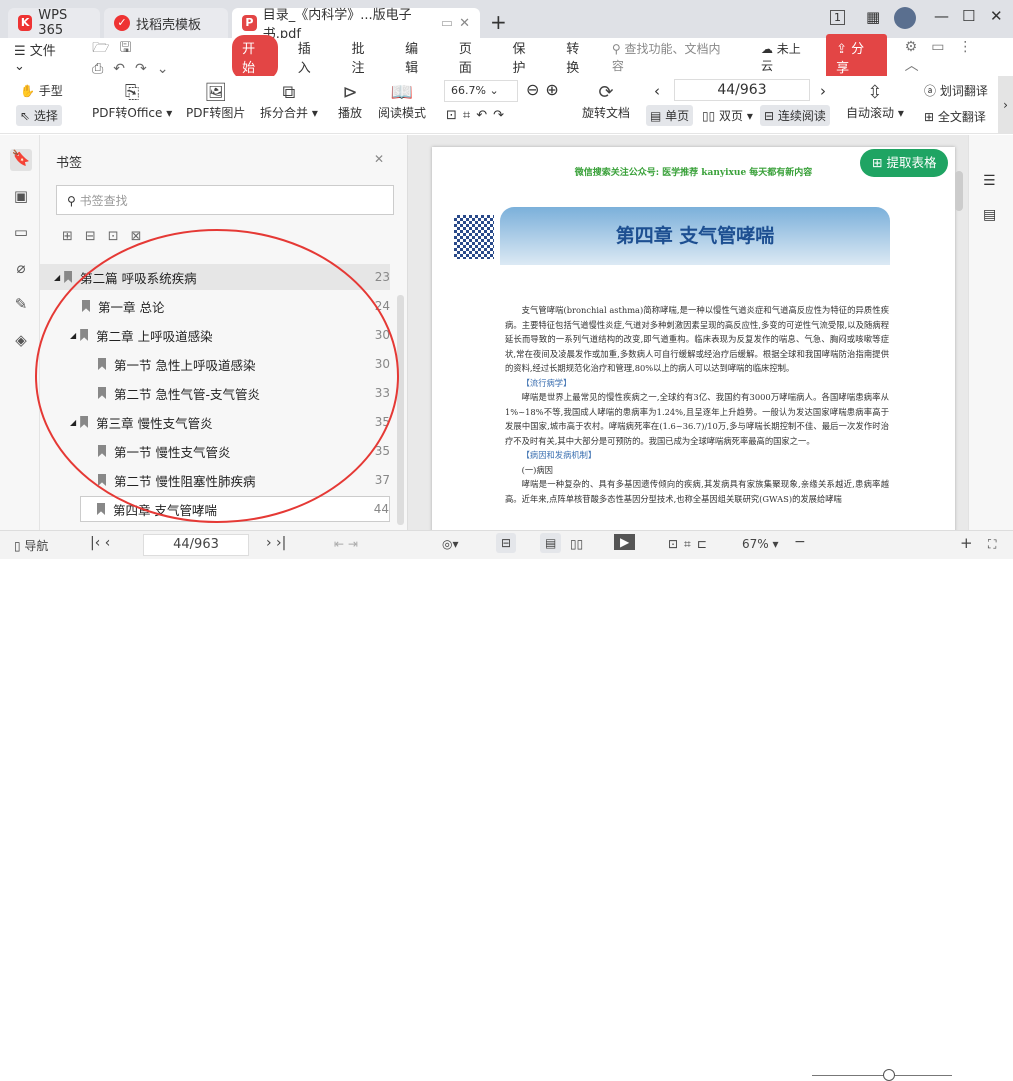  What do you see at coordinates (989, 215) in the screenshot?
I see `translate-panel-icon: ▤` at bounding box center [989, 215].